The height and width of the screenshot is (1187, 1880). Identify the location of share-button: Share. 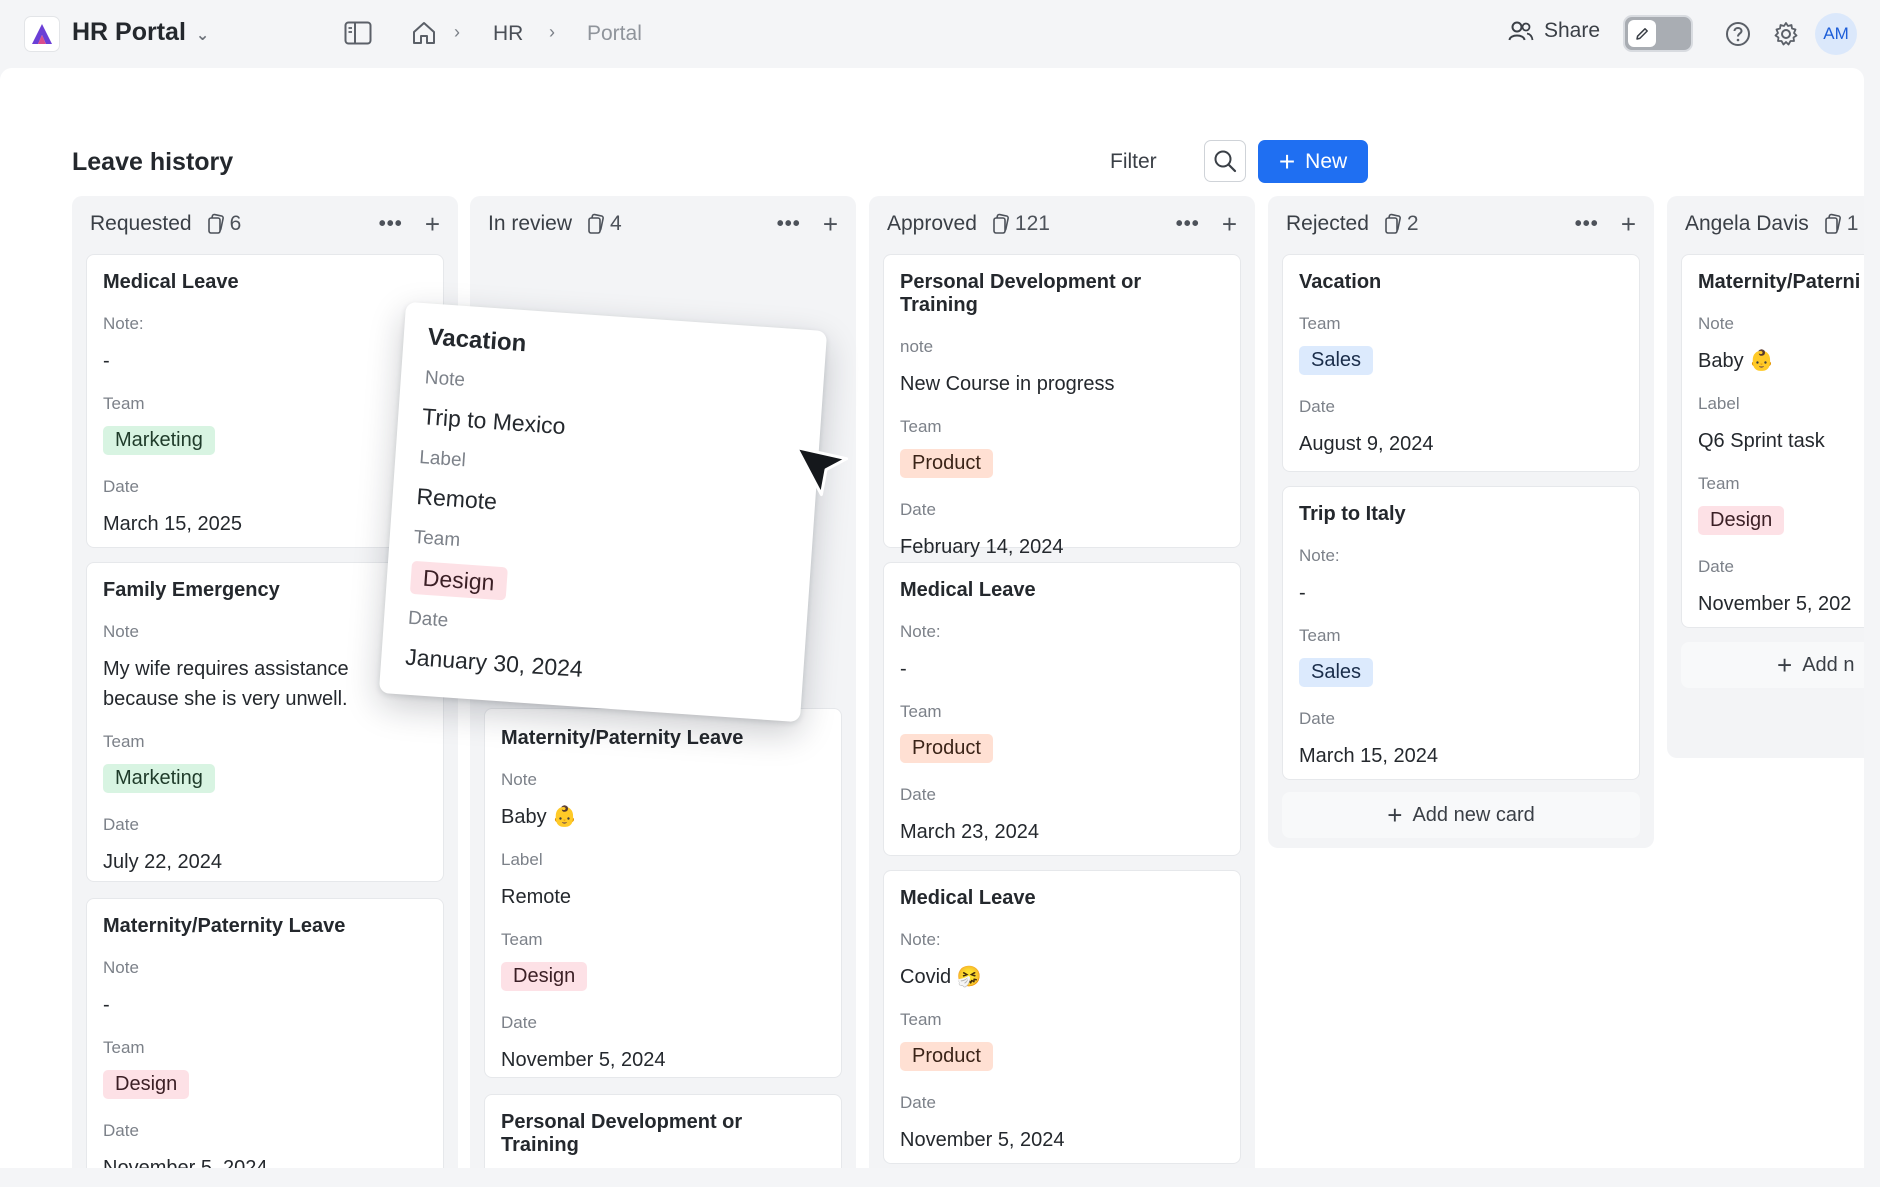
(1554, 31).